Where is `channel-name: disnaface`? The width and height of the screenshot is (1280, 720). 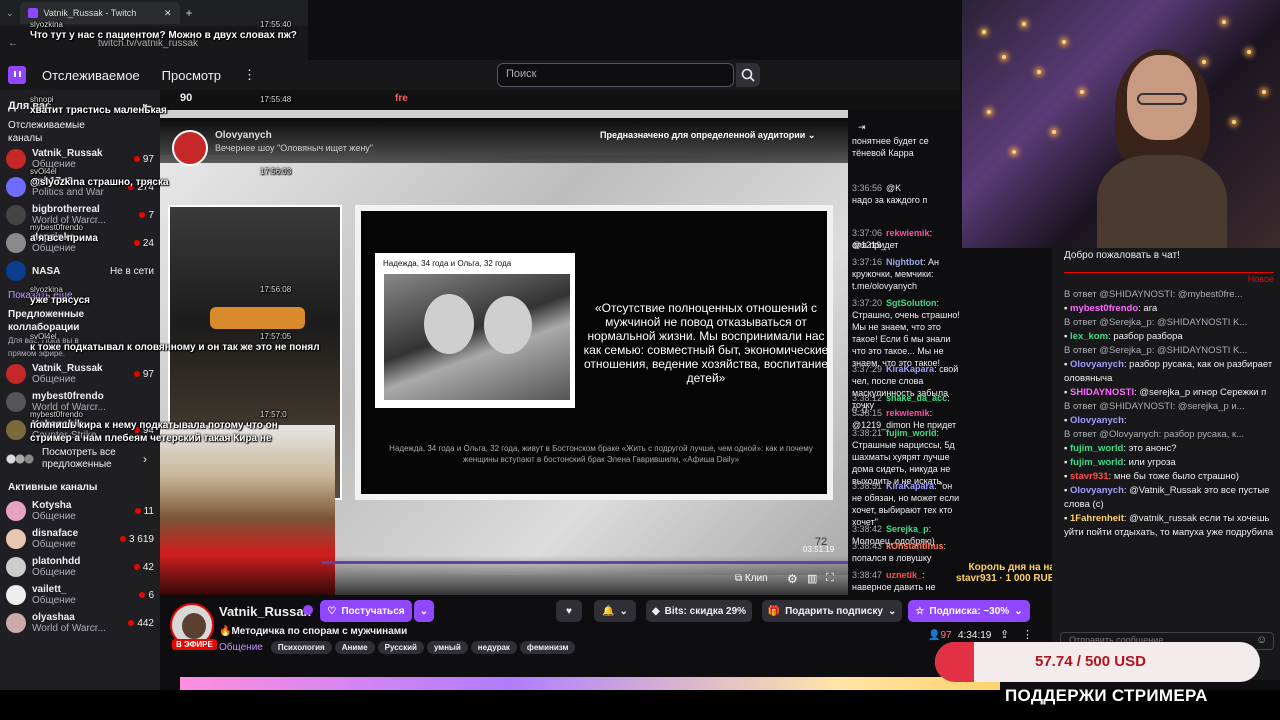 channel-name: disnaface is located at coordinates (55, 533).